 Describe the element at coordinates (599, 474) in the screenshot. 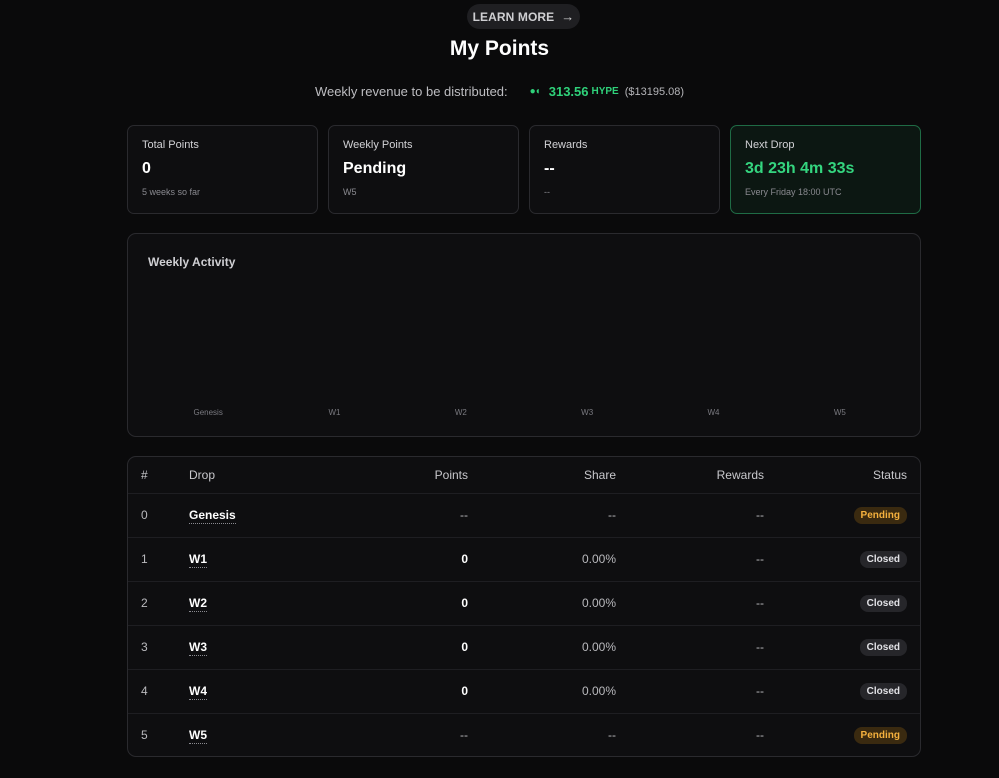

I see `header-share: Share` at that location.